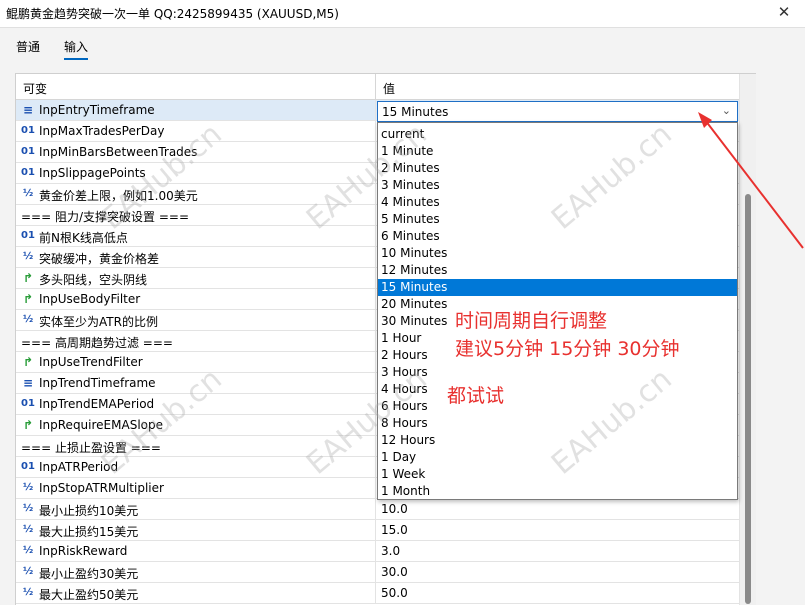 The height and width of the screenshot is (605, 805). I want to click on row-value-cell: 10.0, so click(557, 509).